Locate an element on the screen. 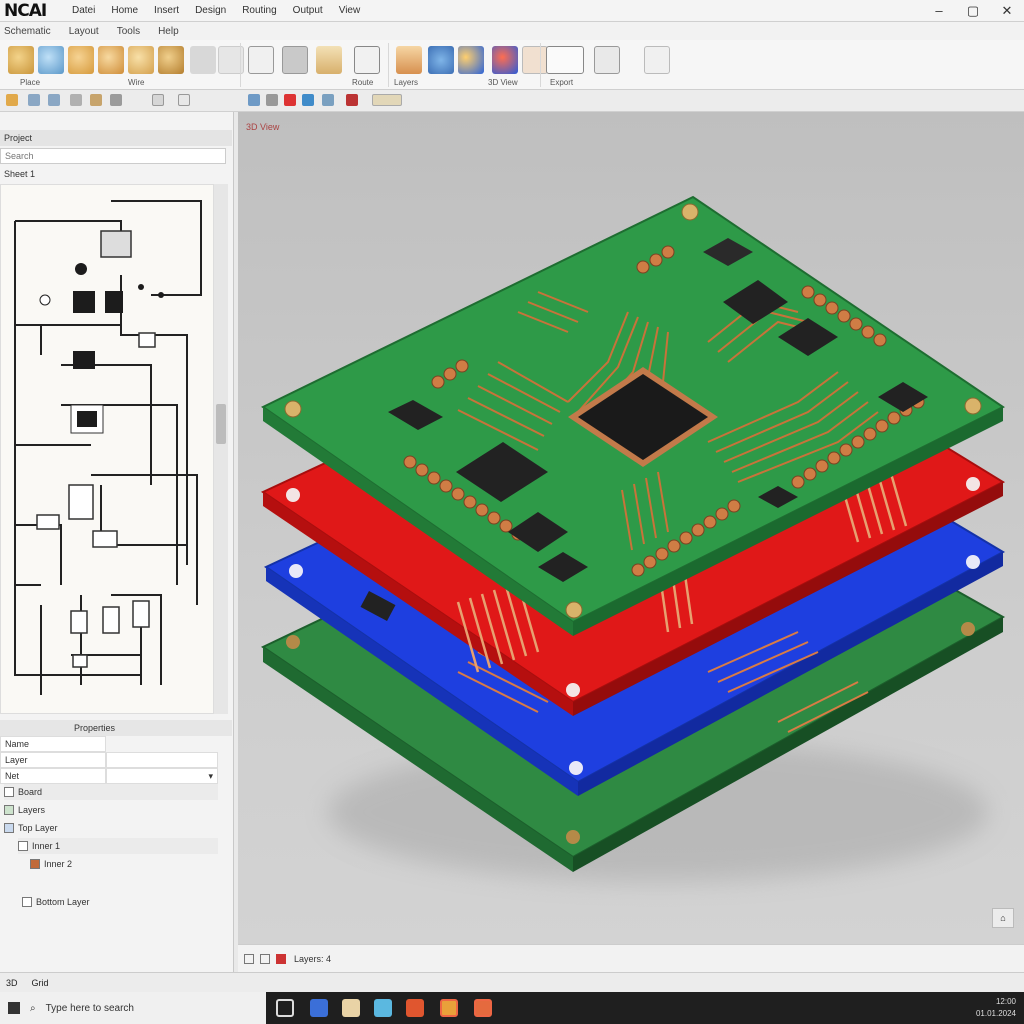 Image resolution: width=1024 pixels, height=1024 pixels. close-button: ✕ is located at coordinates (1007, 11).